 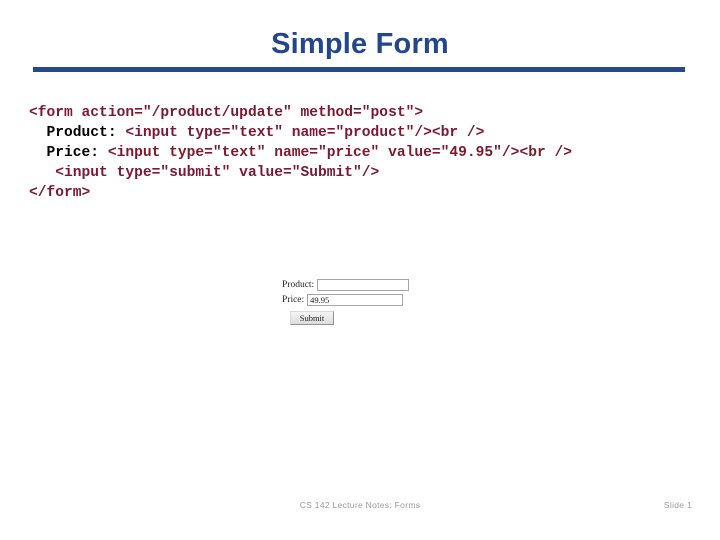 What do you see at coordinates (360, 505) in the screenshot?
I see `footer-course-label: CS 142 Lecture Notes: Forms` at bounding box center [360, 505].